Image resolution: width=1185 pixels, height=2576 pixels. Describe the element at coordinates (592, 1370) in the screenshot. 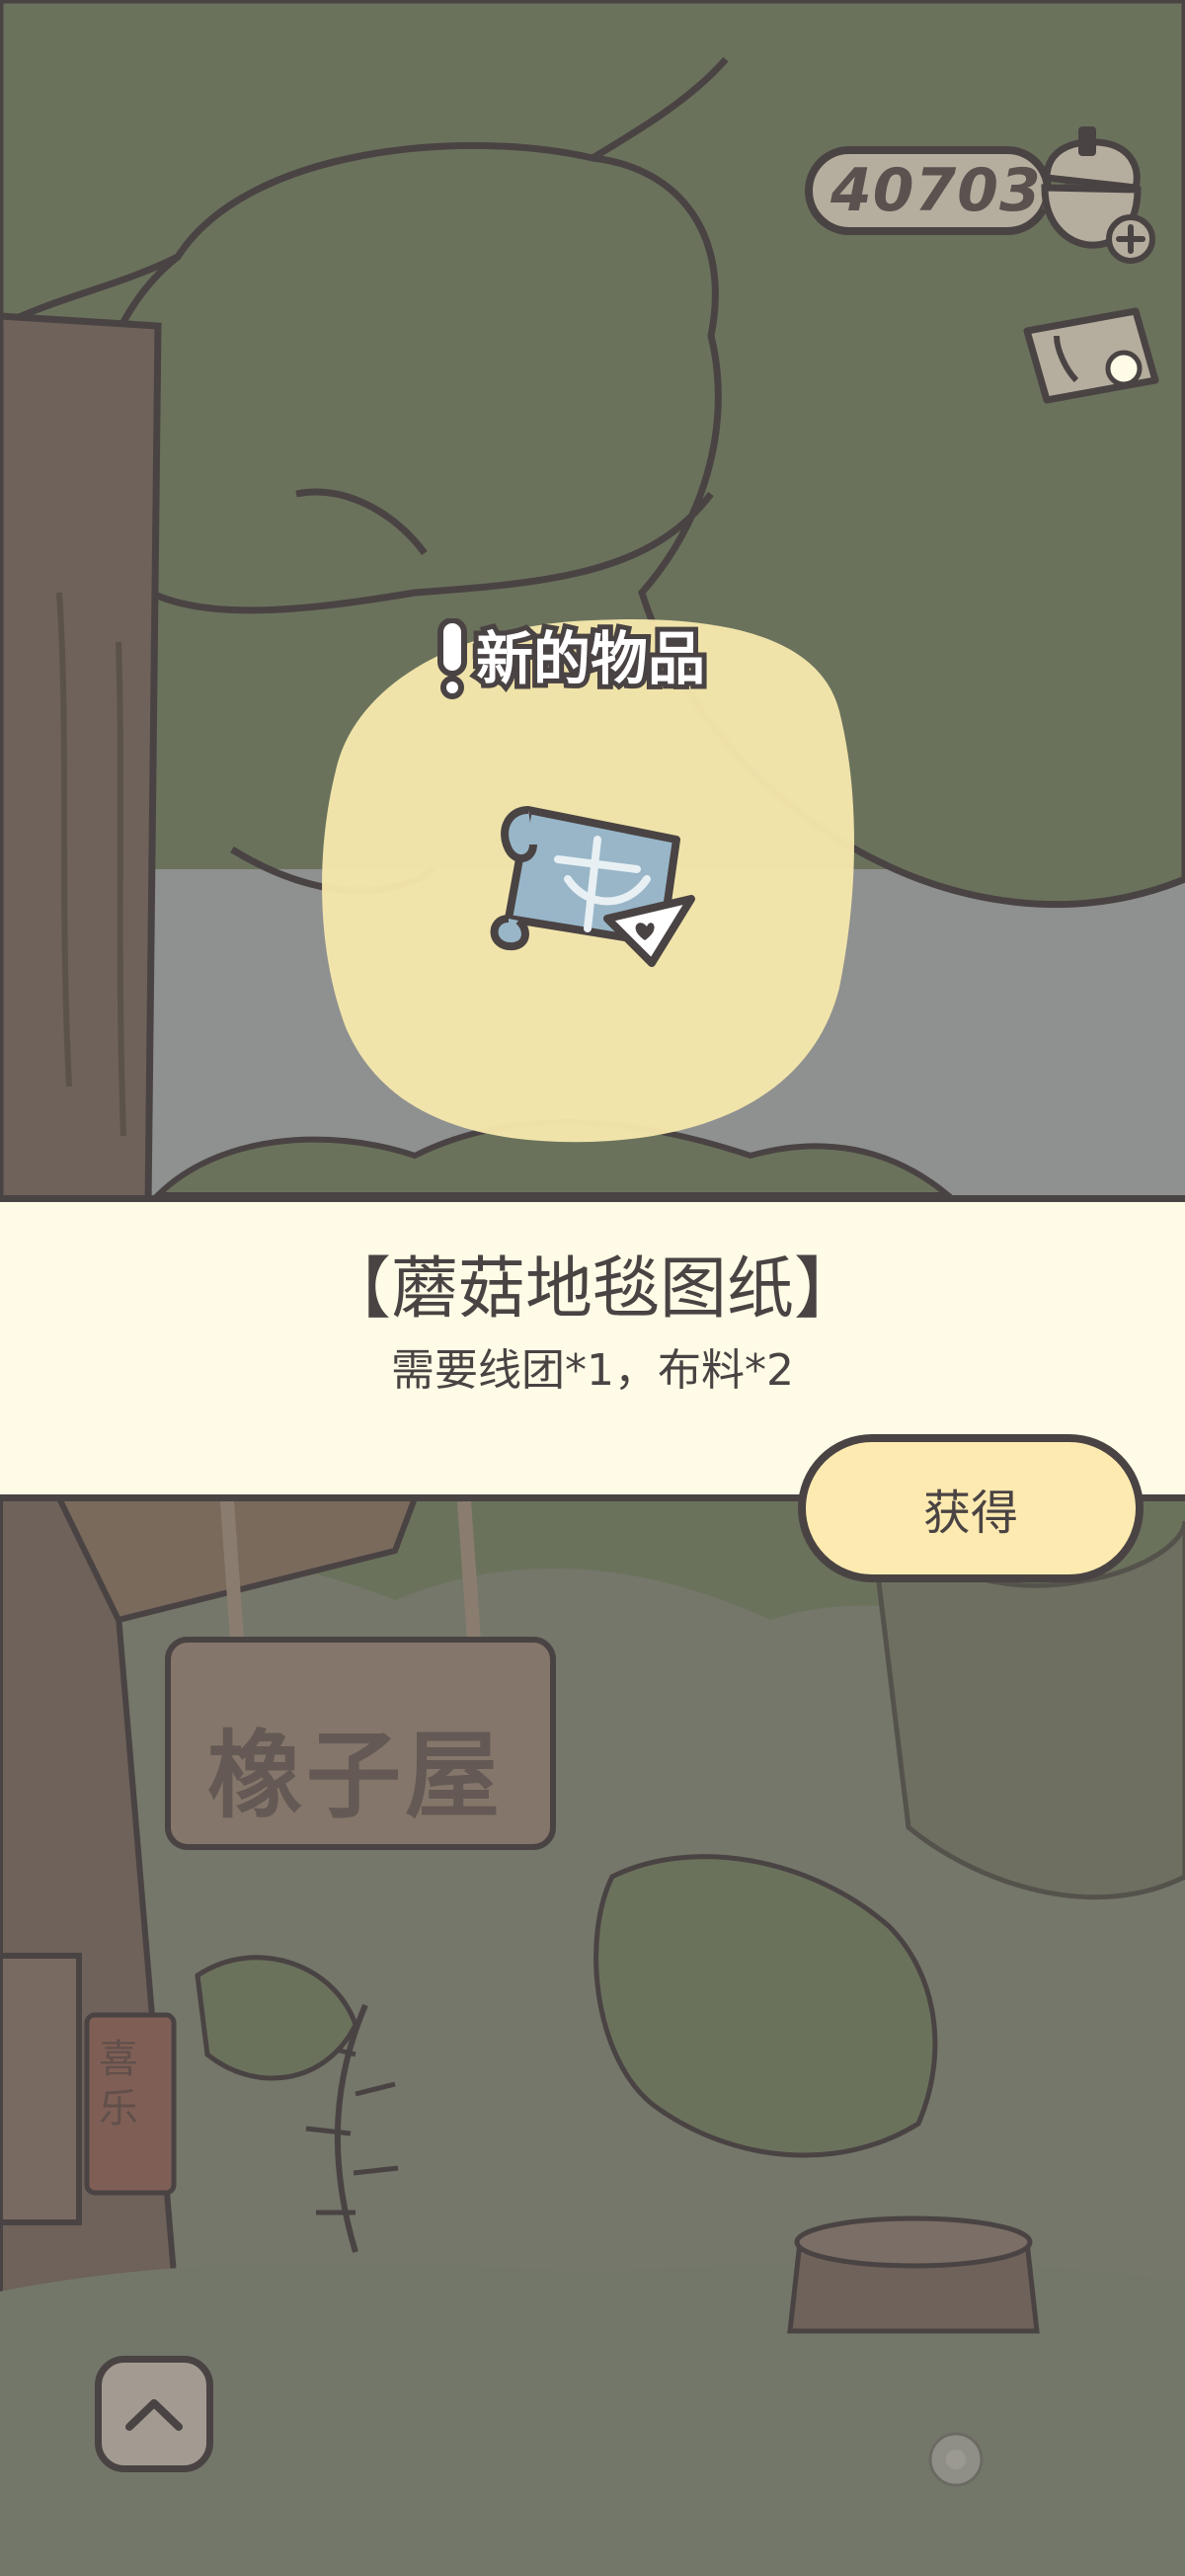

I see `item-requirement: 需要线团*1，布料*2` at that location.